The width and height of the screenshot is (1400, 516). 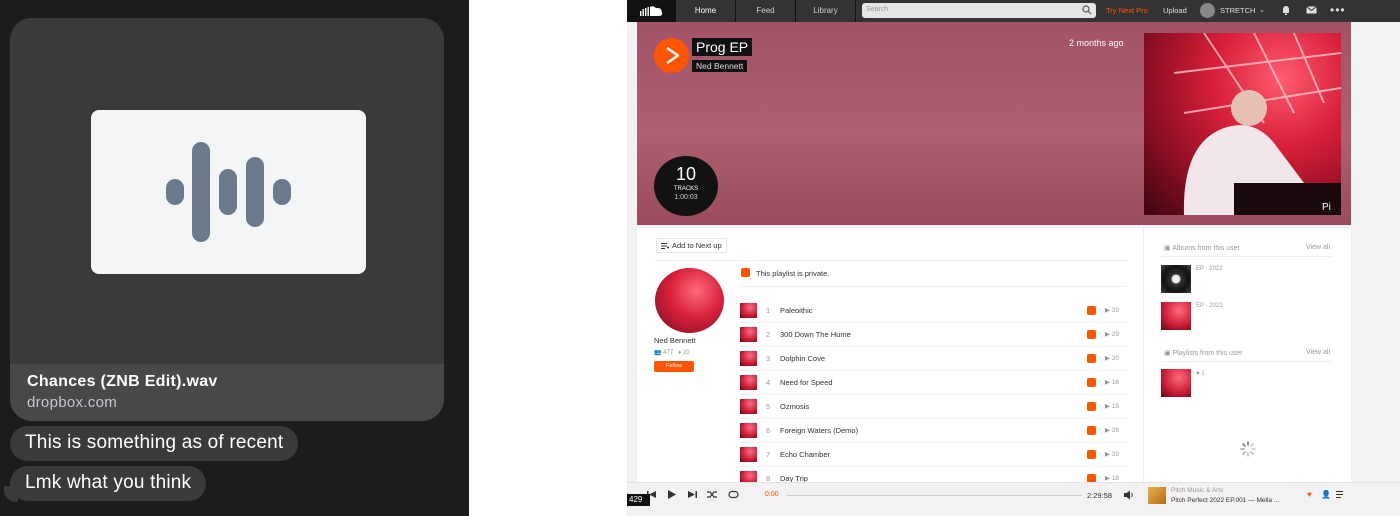 I want to click on volume-icon, so click(x=1129, y=495).